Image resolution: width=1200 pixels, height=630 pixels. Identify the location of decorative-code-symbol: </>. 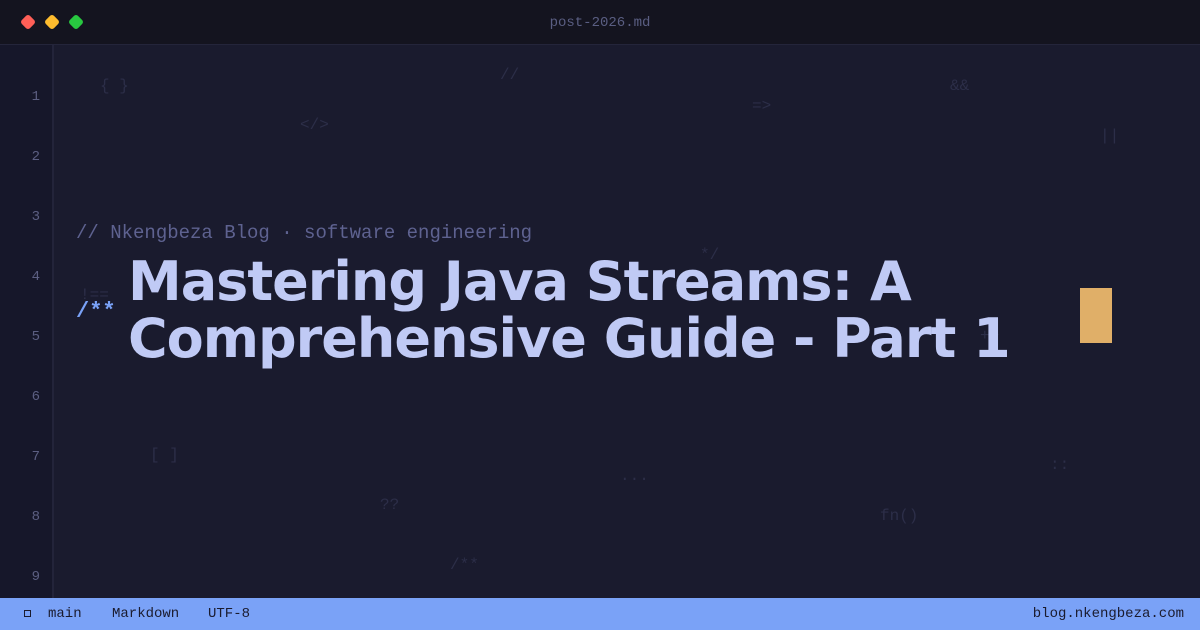
(314, 125).